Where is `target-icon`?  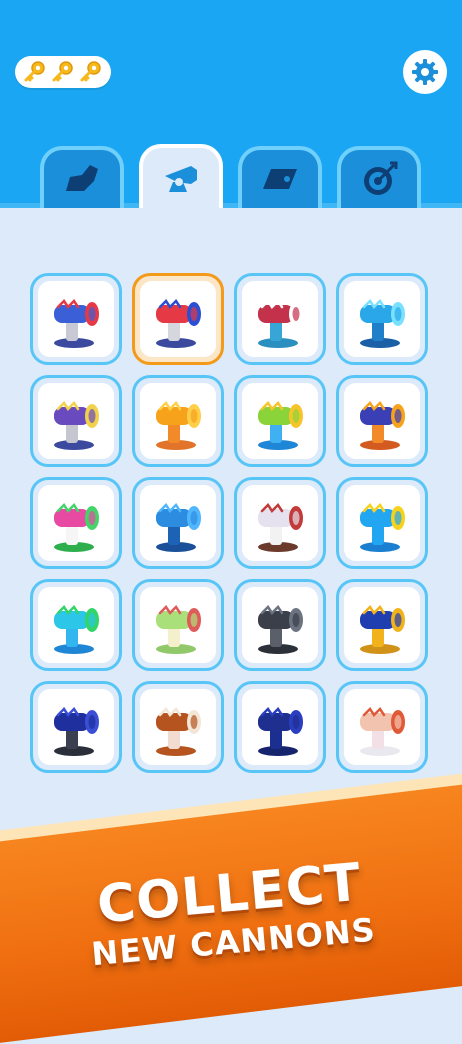 target-icon is located at coordinates (381, 178).